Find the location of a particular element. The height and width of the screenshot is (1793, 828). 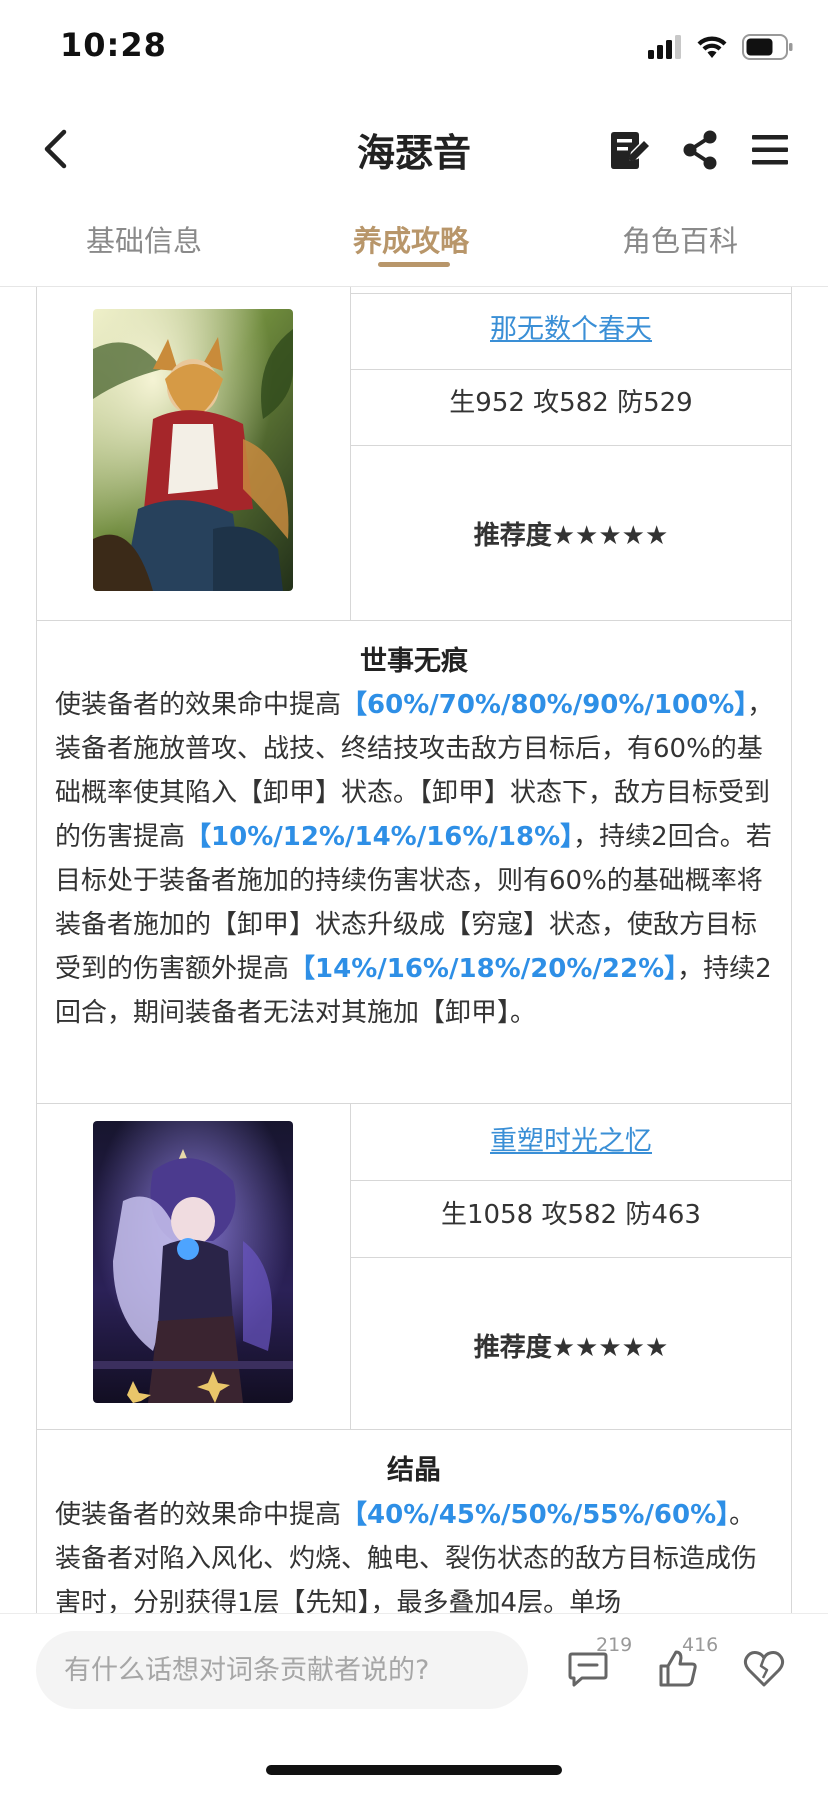

light-cone-name: 重塑时光之忆 is located at coordinates (571, 1138).